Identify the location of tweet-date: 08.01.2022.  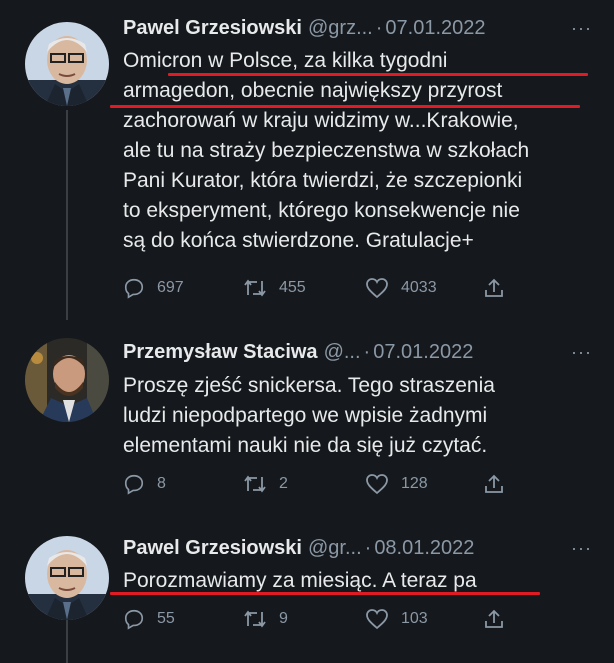
(424, 548).